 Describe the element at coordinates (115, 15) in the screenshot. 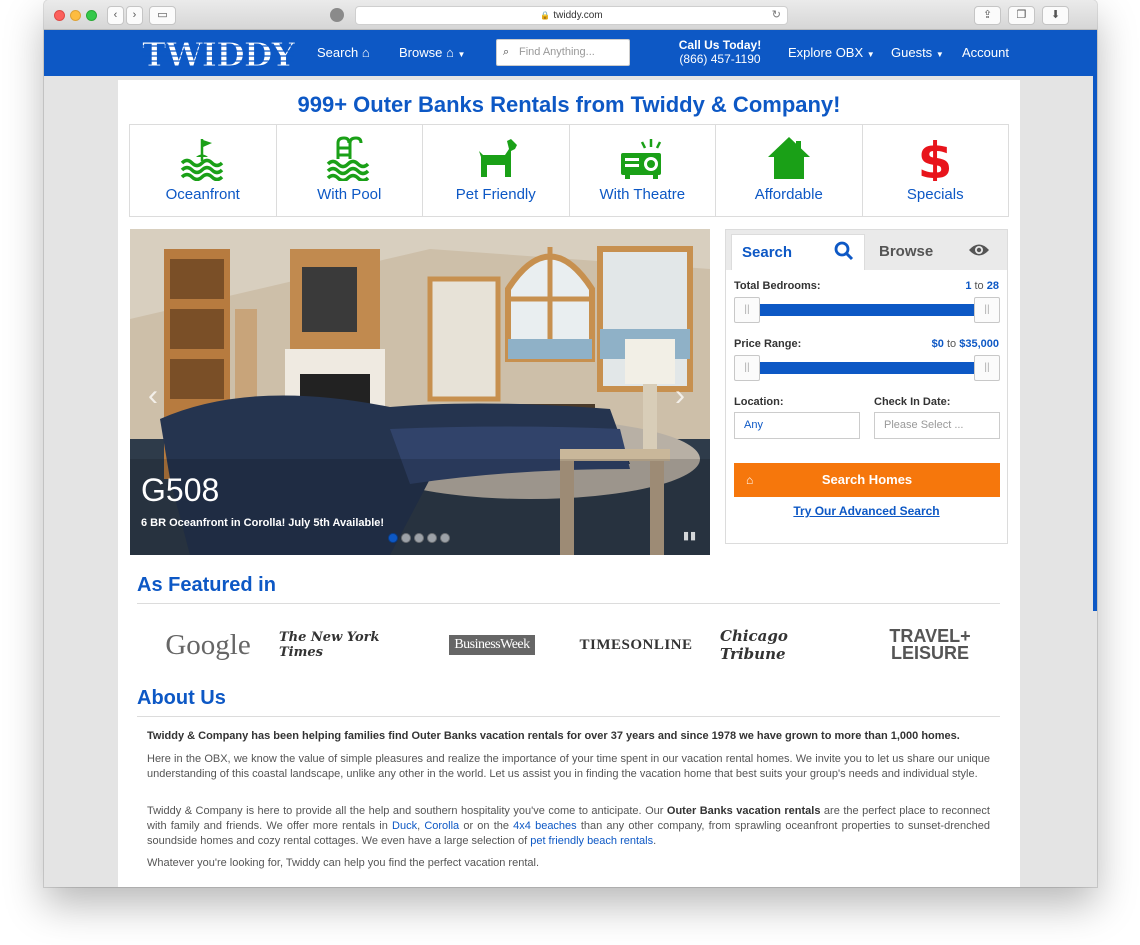

I see `back-icon: ‹` at that location.